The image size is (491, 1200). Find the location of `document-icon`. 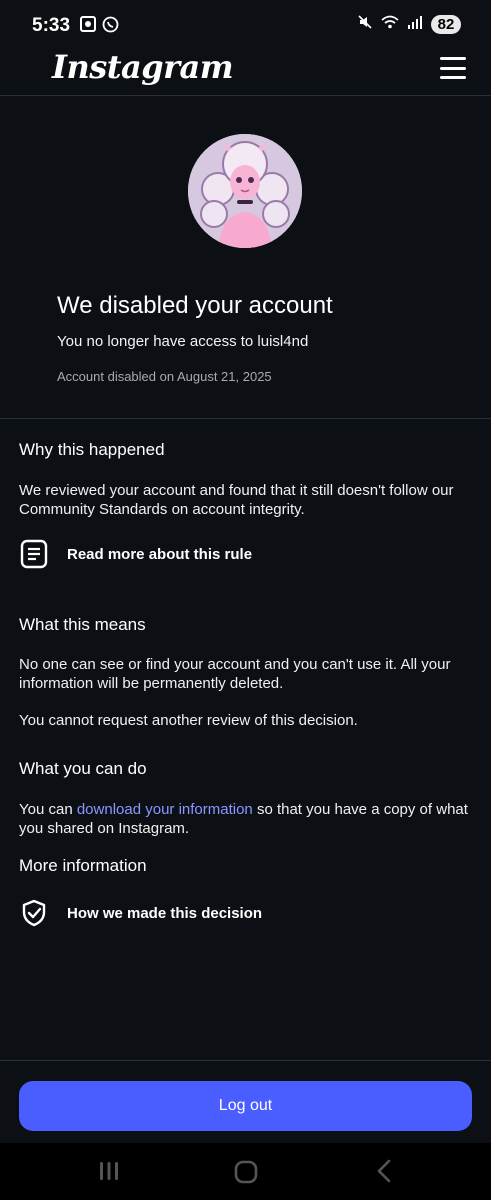

document-icon is located at coordinates (34, 554).